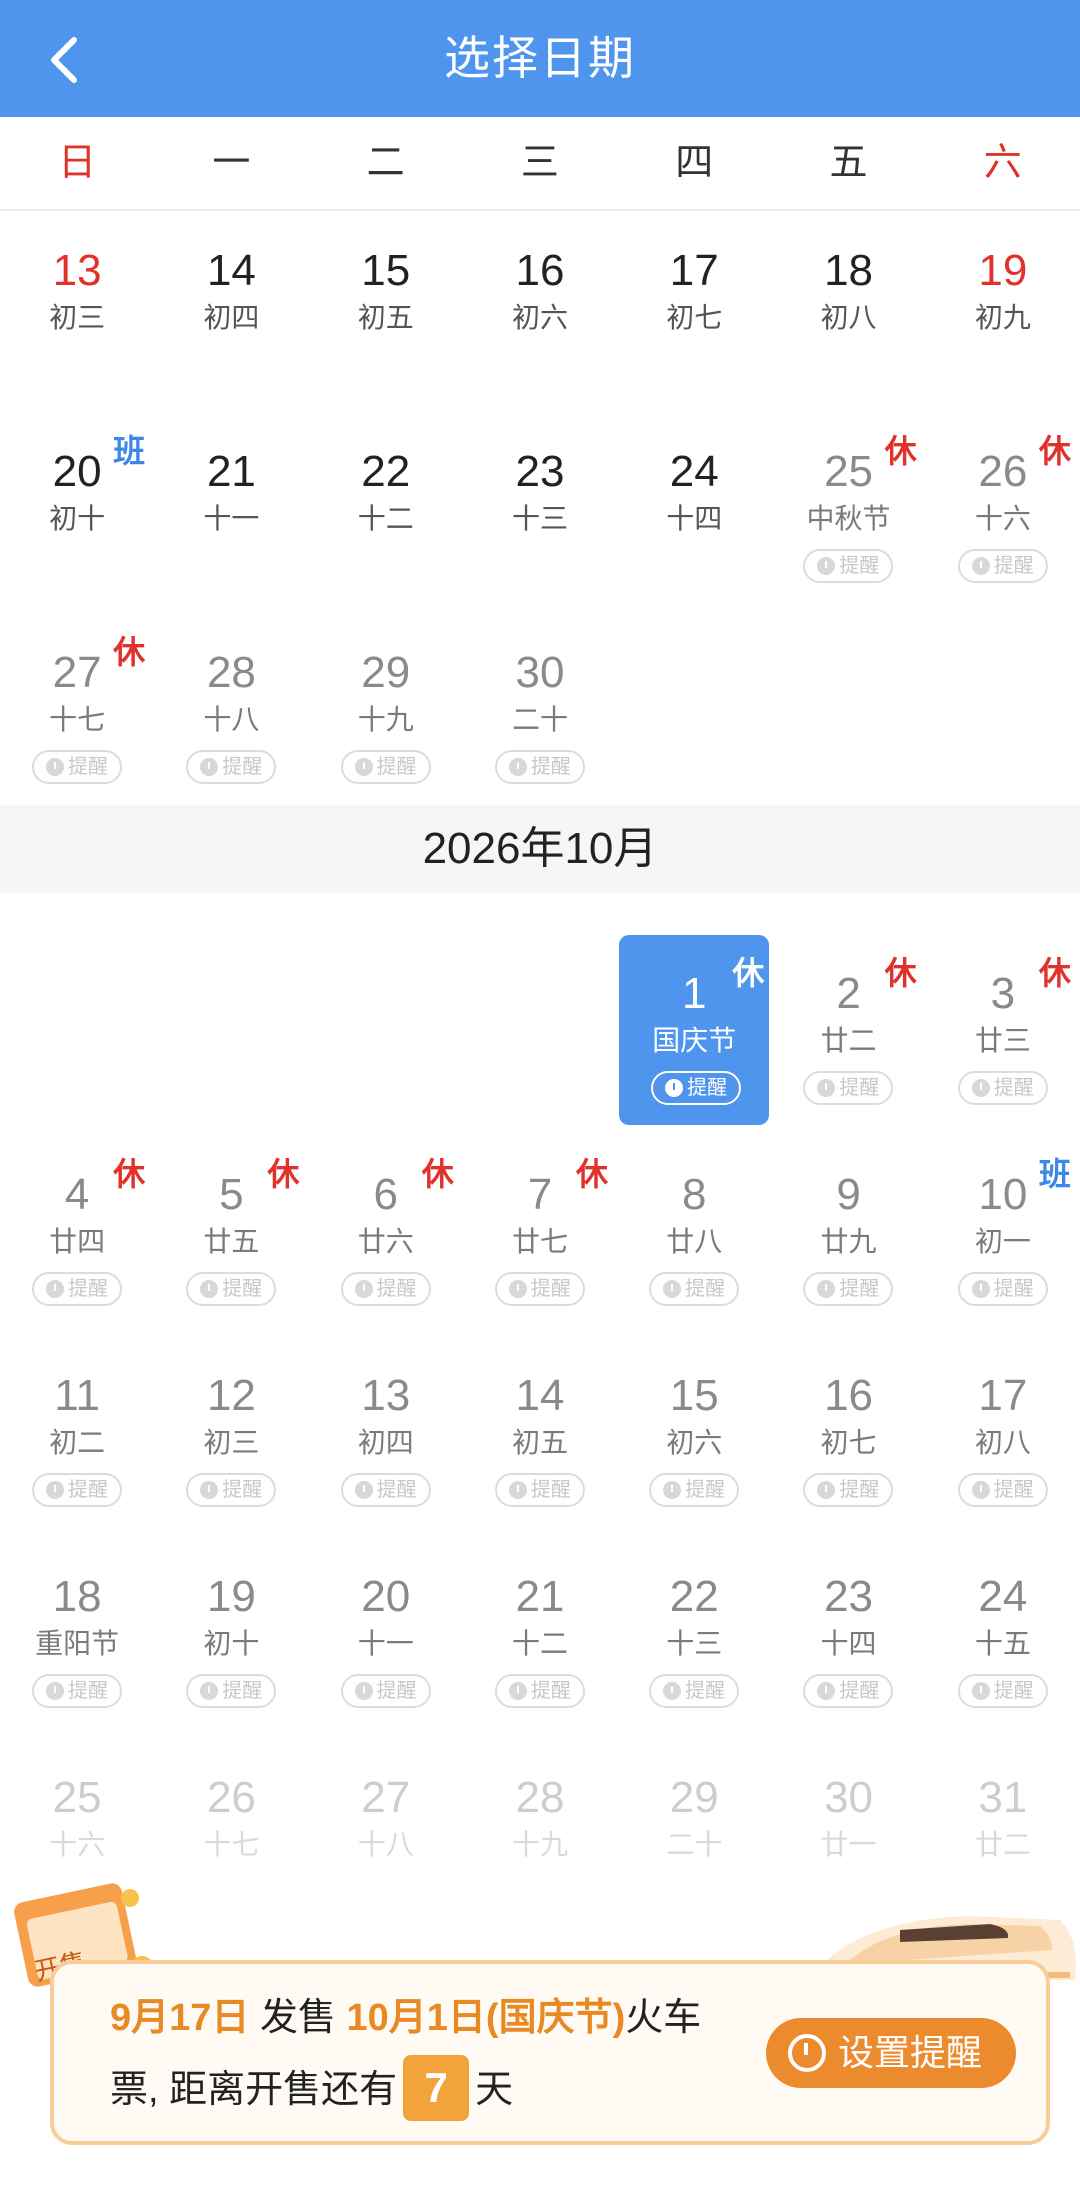 The width and height of the screenshot is (1080, 2185). What do you see at coordinates (540, 709) in the screenshot?
I see `date-cell: 30 二十 提醒` at bounding box center [540, 709].